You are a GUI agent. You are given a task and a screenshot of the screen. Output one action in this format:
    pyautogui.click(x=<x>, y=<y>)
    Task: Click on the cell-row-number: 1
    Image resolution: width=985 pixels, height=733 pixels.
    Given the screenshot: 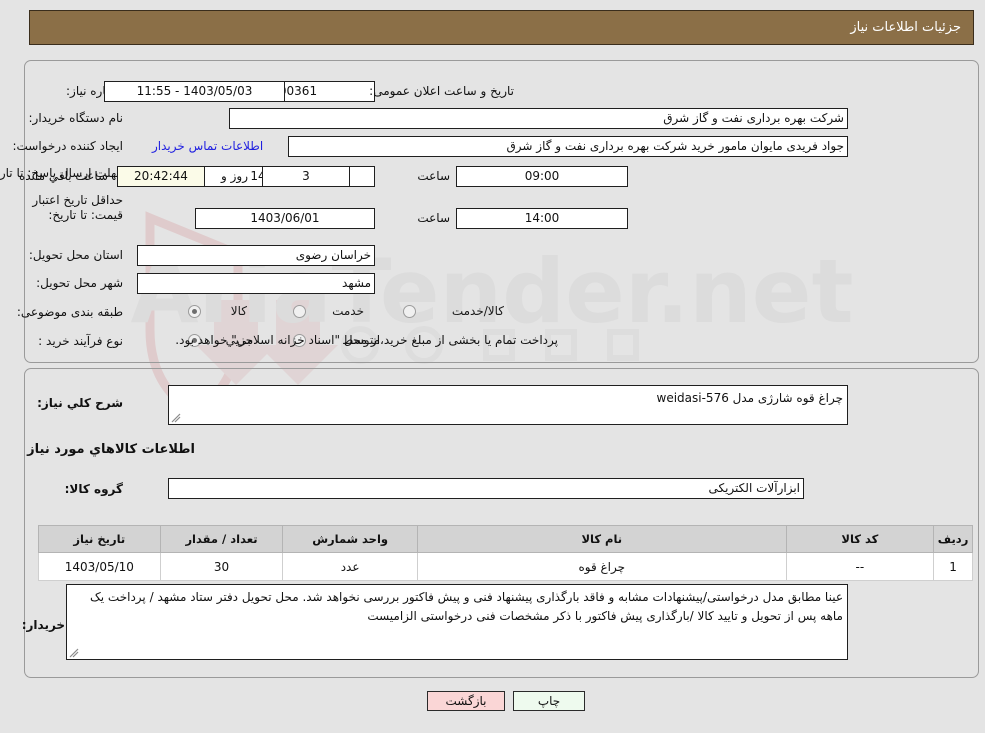 What is the action you would take?
    pyautogui.click(x=953, y=566)
    